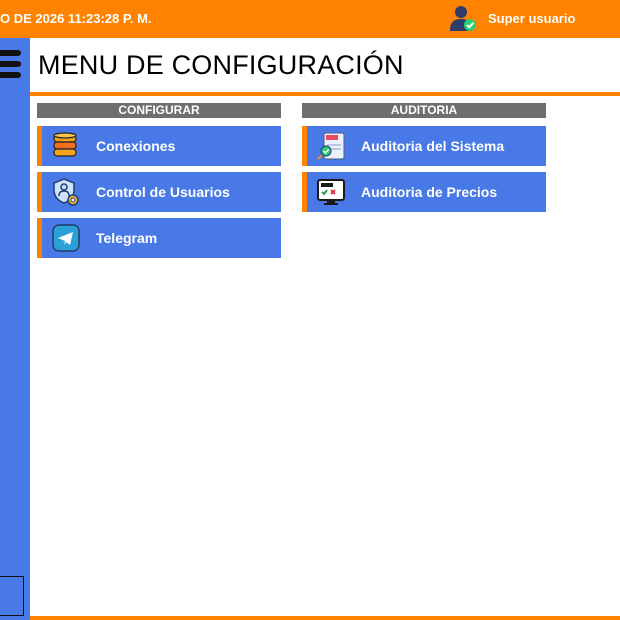  Describe the element at coordinates (310, 19) in the screenshot. I see `top-bar: O DE 2026 11:23:28 P. M. Super usuario` at that location.